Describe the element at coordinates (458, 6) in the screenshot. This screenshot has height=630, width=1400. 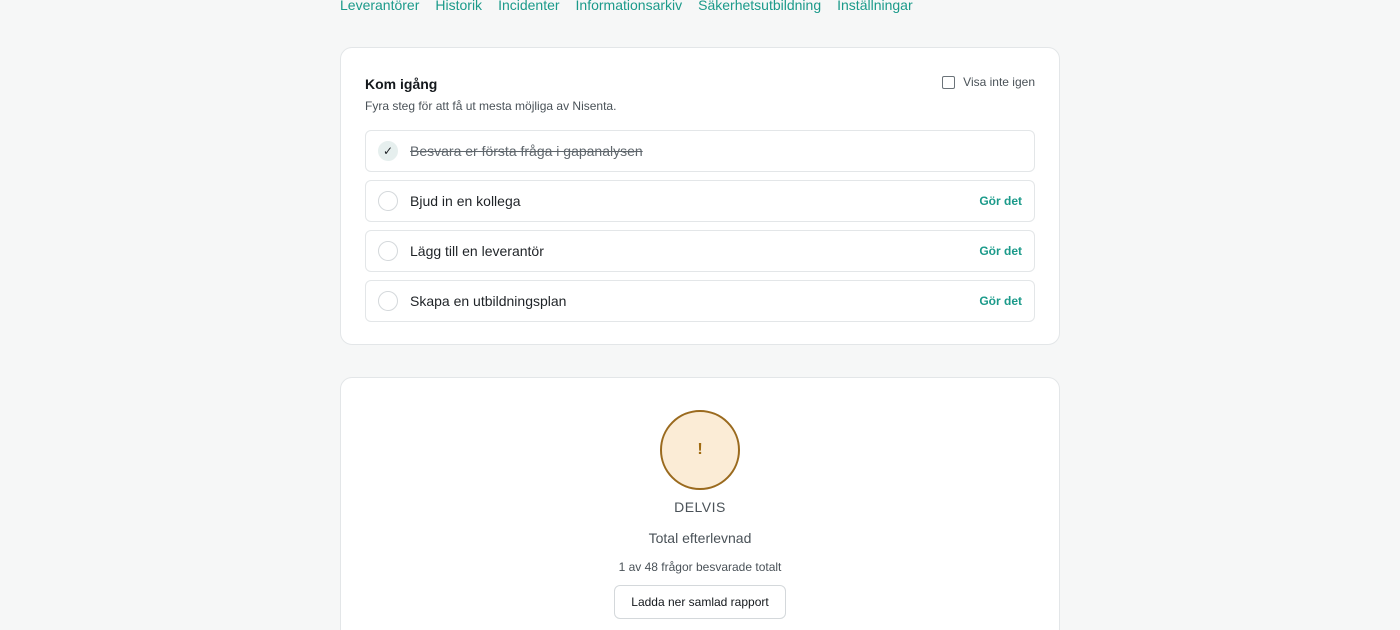
I see `nav-link-historik: Historik` at that location.